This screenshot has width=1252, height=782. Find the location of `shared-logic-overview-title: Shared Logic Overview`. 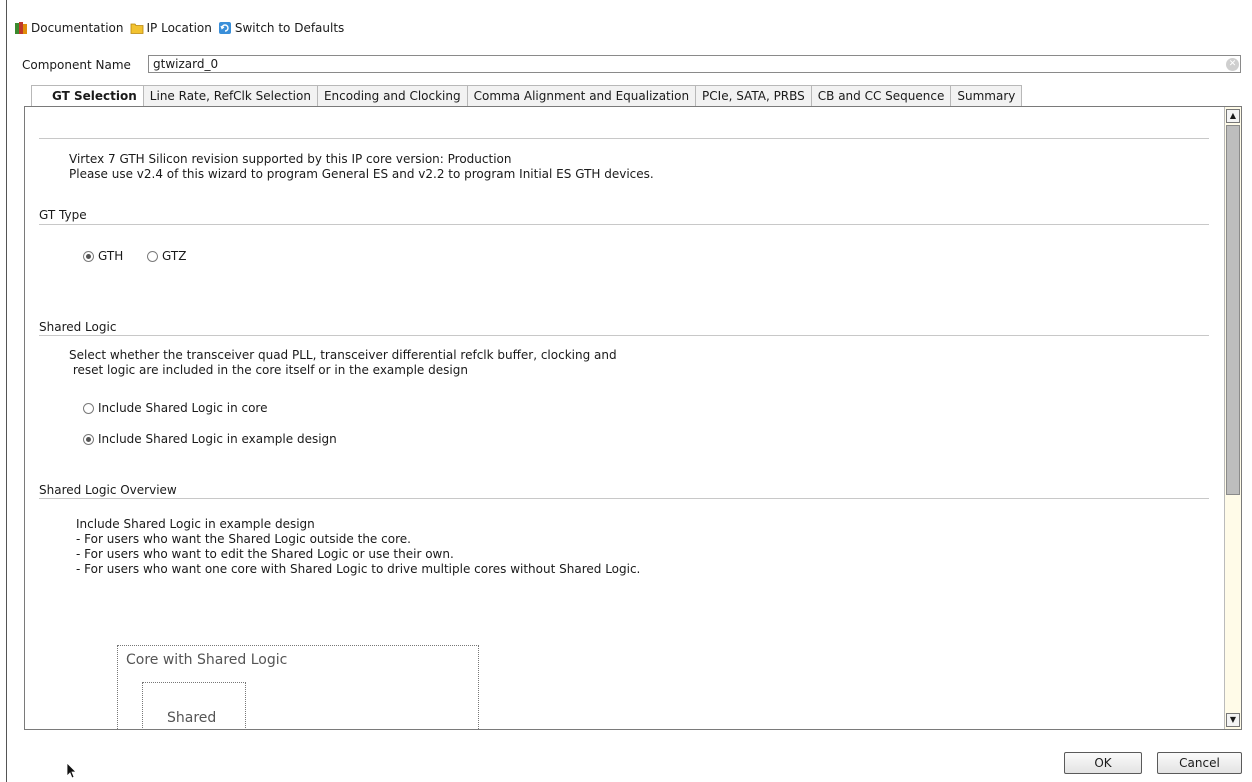

shared-logic-overview-title: Shared Logic Overview is located at coordinates (108, 490).